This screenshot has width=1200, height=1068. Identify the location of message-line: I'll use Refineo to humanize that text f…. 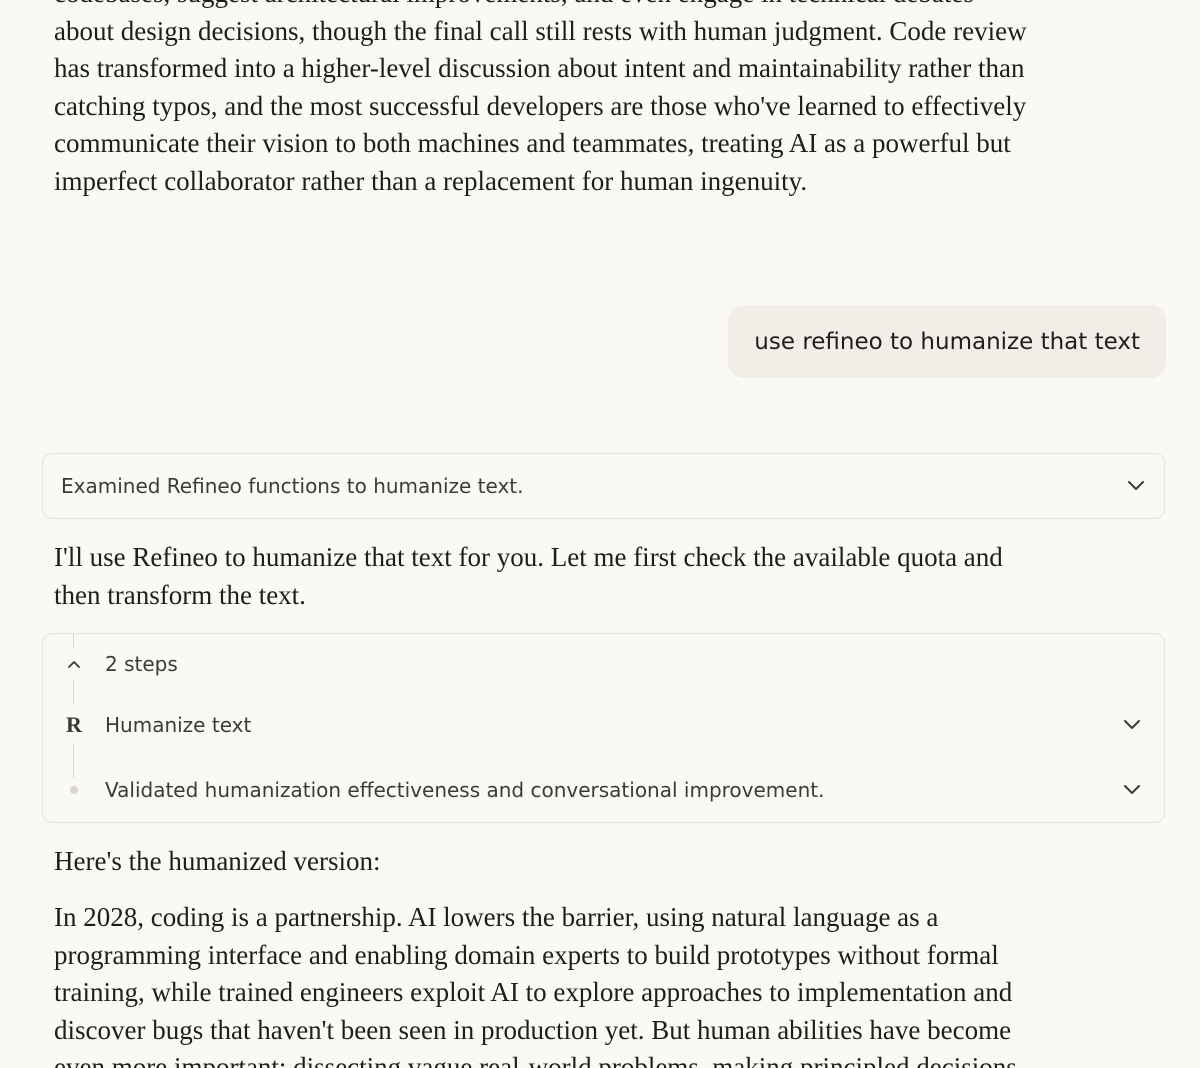
(528, 557).